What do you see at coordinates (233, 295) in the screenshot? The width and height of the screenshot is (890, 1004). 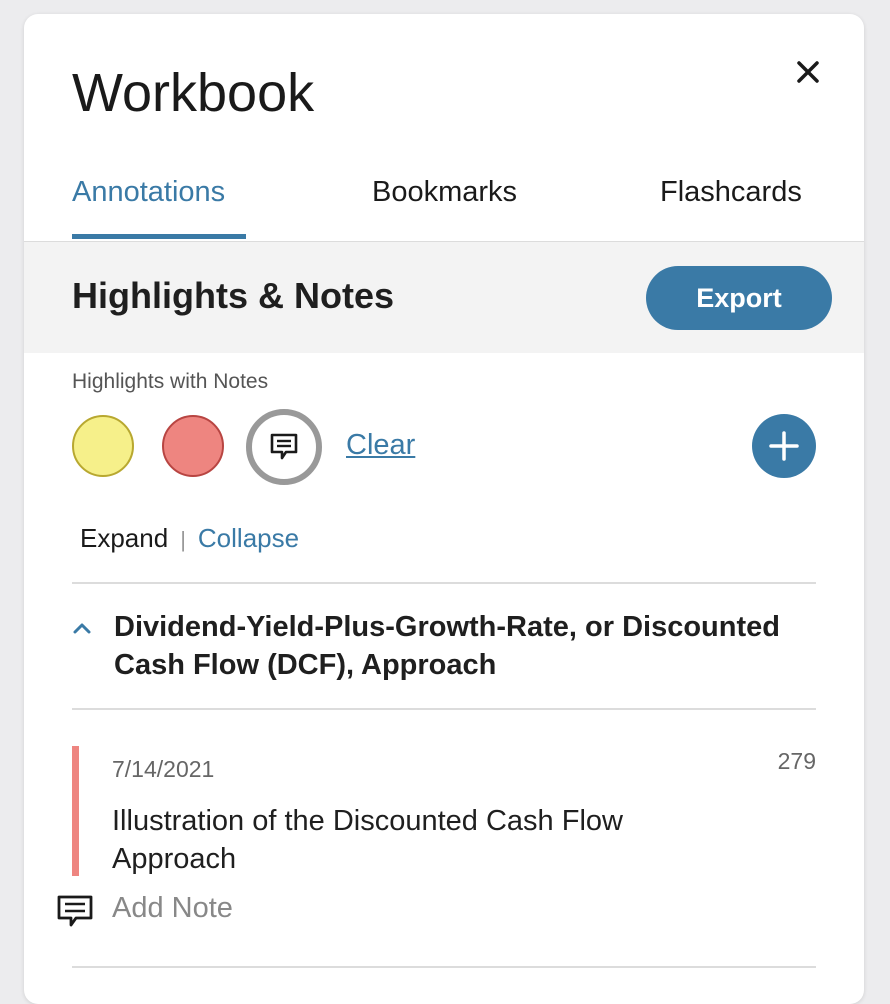 I see `section-title: Highlights & Notes` at bounding box center [233, 295].